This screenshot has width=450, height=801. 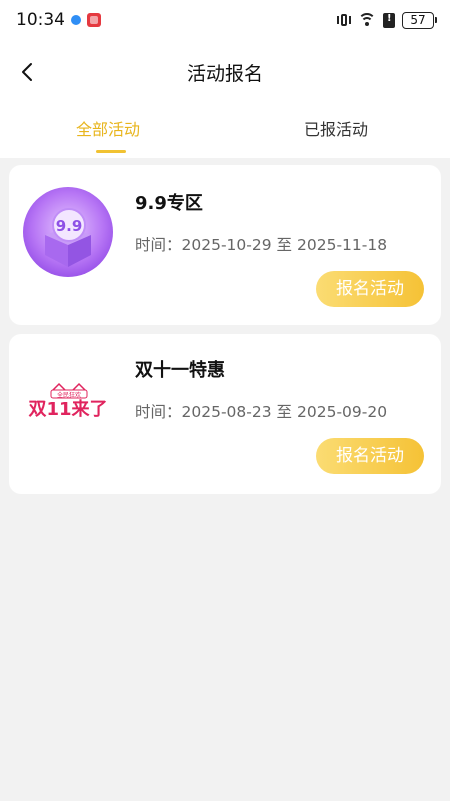 I want to click on vibrate-icon, so click(x=344, y=20).